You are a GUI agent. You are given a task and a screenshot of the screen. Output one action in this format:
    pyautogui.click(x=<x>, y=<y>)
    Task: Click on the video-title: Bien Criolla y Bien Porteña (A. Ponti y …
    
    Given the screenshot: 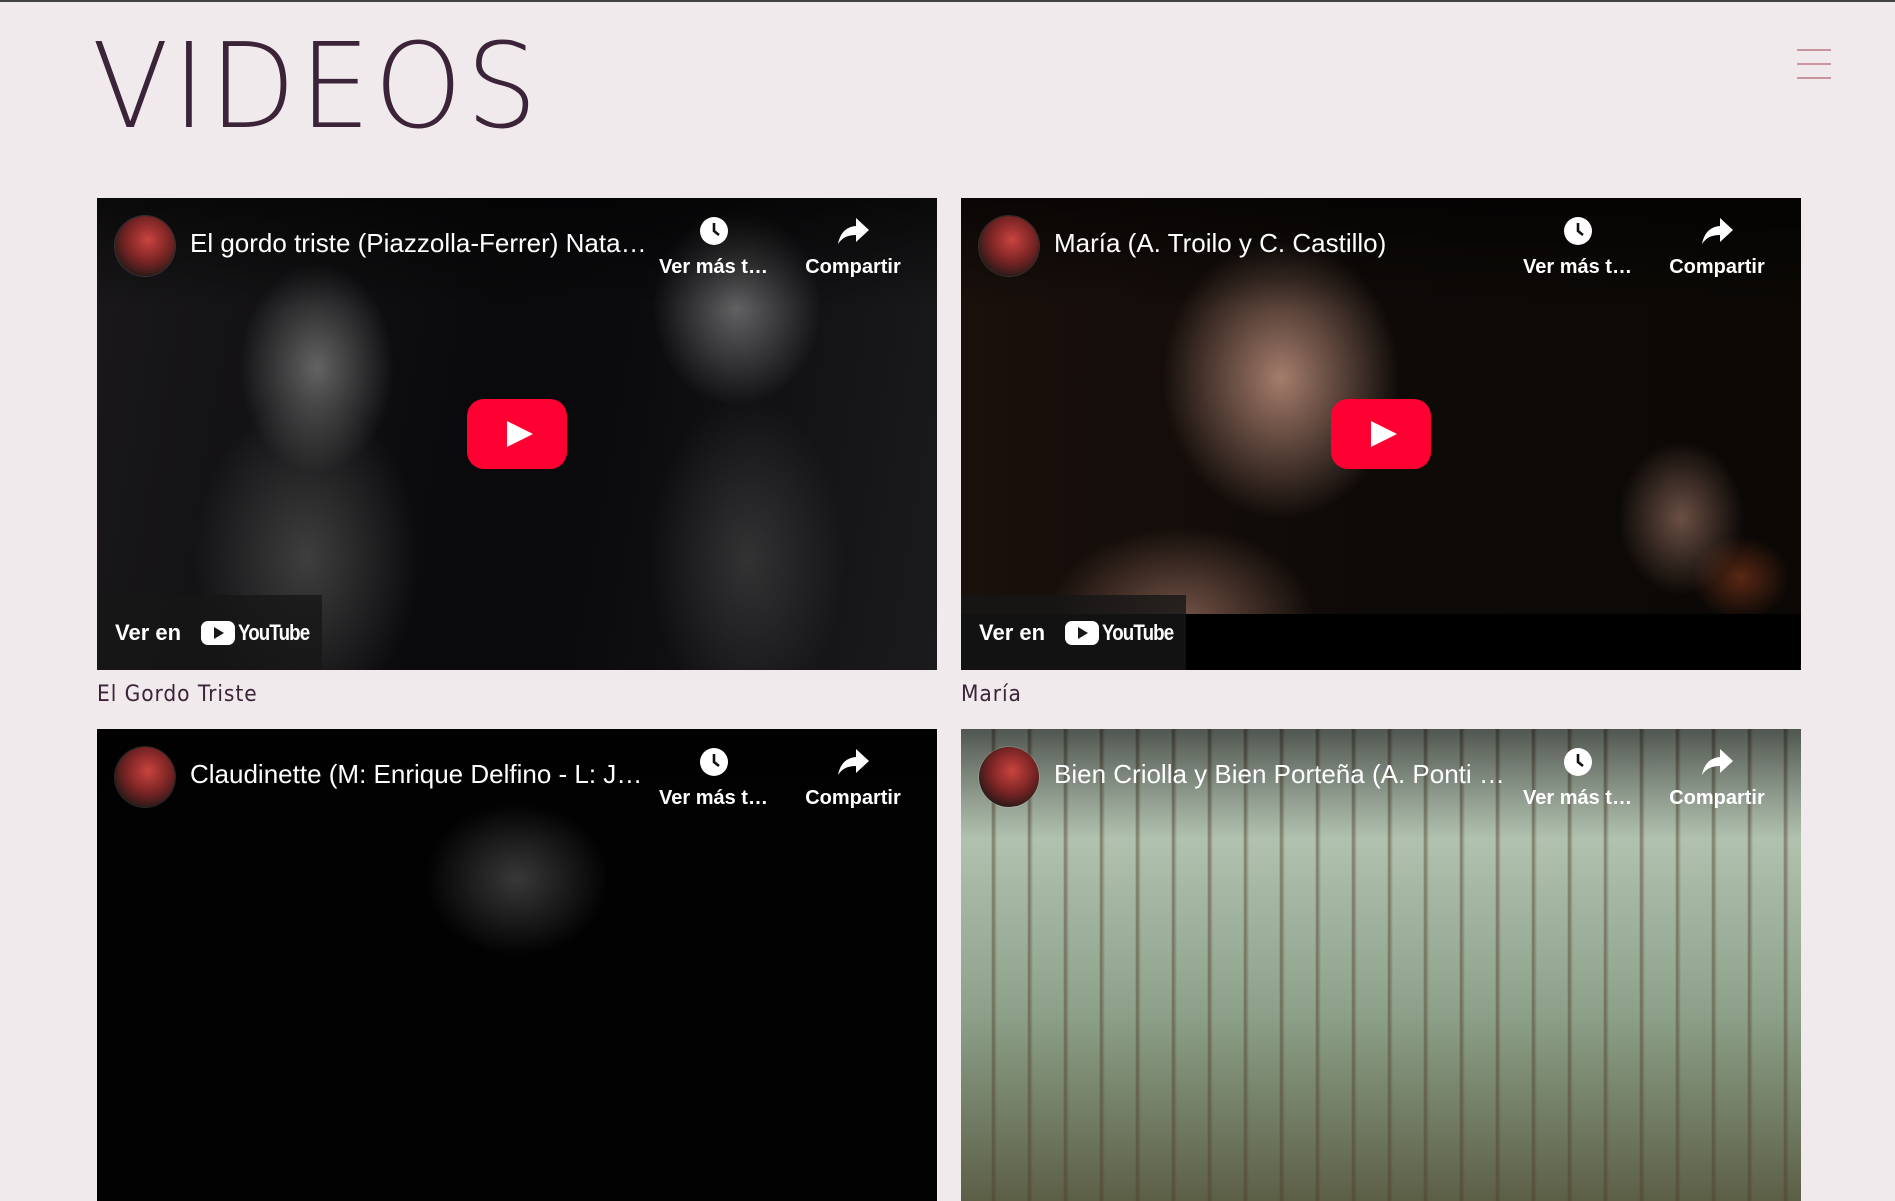 What is the action you would take?
    pyautogui.click(x=1284, y=774)
    